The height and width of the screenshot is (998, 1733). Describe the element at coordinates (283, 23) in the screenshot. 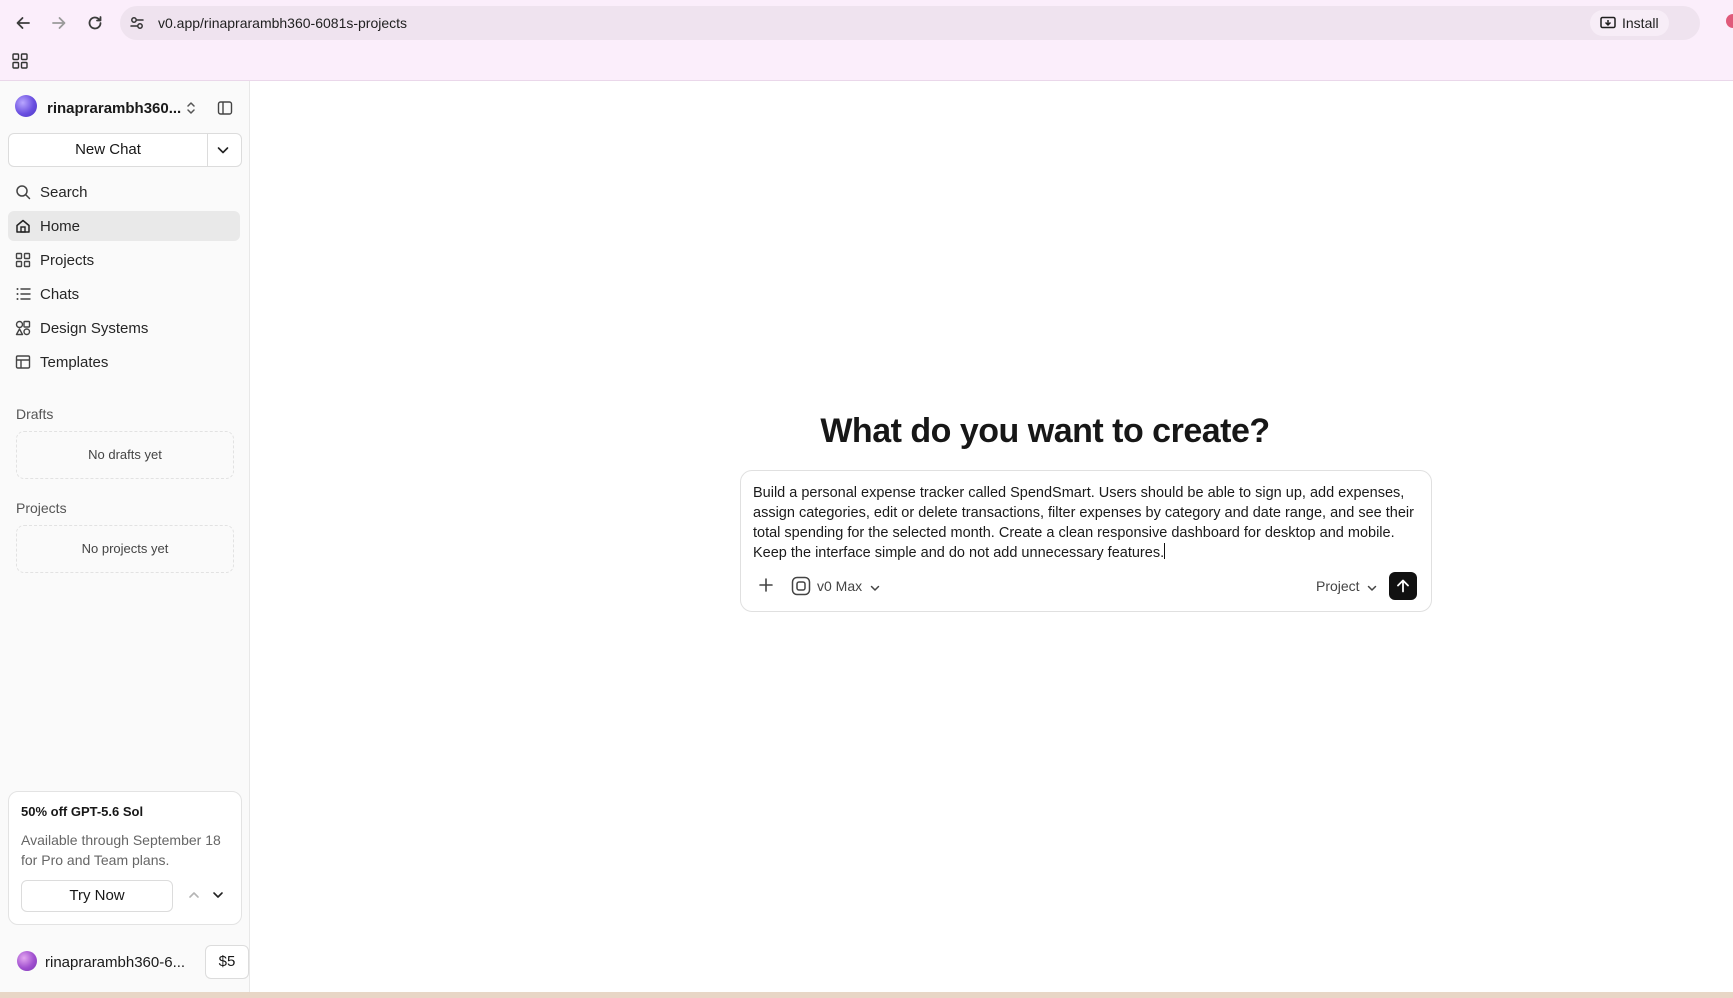

I see `url-text: v0.app/rinaprarambh360-6081s-projects` at that location.